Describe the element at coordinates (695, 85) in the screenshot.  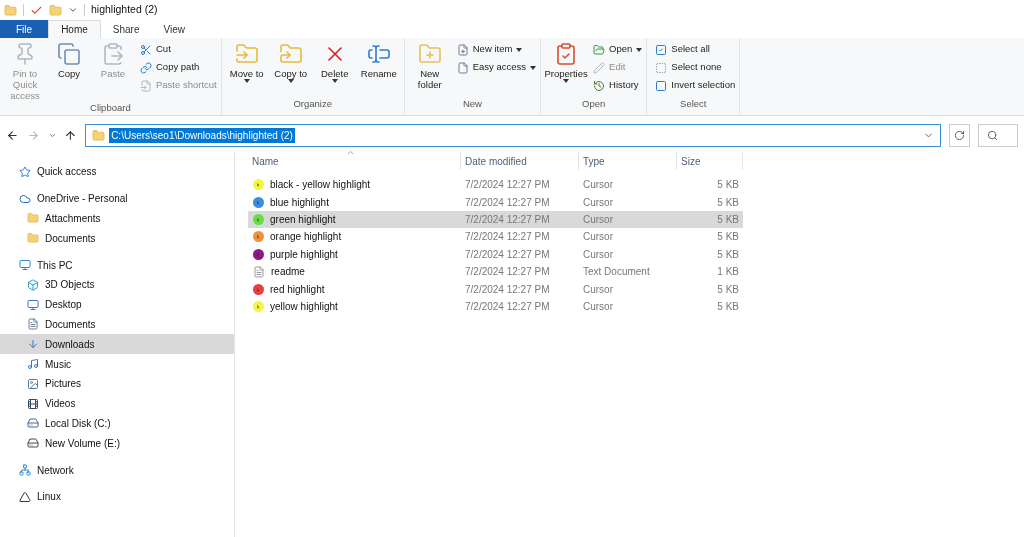
I see `ribbon-button: Invert selection` at that location.